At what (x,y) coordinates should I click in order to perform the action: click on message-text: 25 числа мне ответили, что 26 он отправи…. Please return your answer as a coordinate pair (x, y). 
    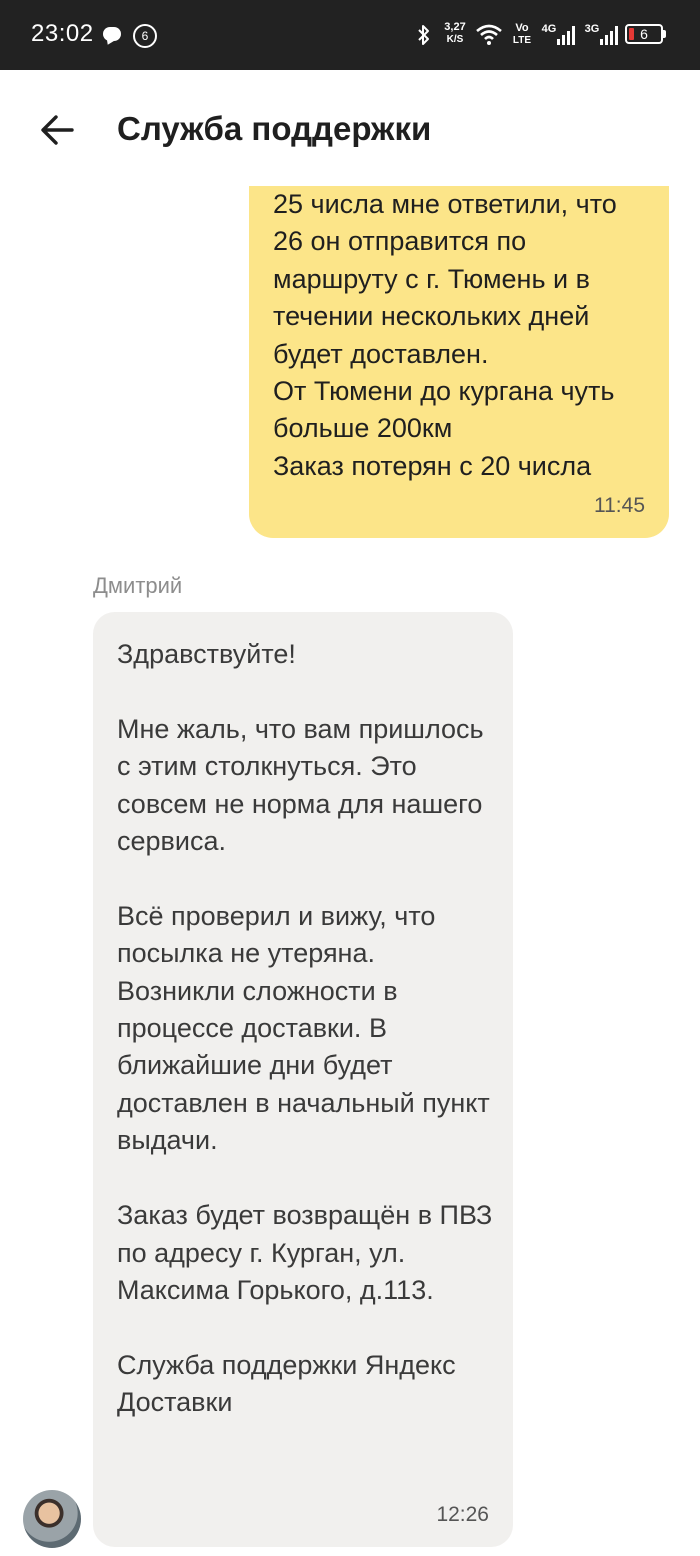
    Looking at the image, I should click on (445, 335).